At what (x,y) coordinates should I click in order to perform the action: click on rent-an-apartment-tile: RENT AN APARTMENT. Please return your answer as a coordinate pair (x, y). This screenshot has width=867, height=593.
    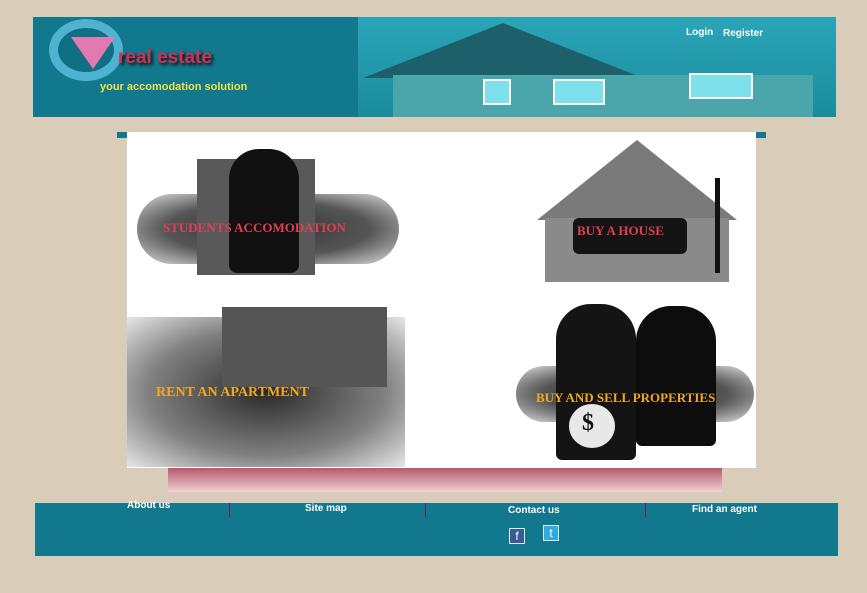
    Looking at the image, I should click on (266, 387).